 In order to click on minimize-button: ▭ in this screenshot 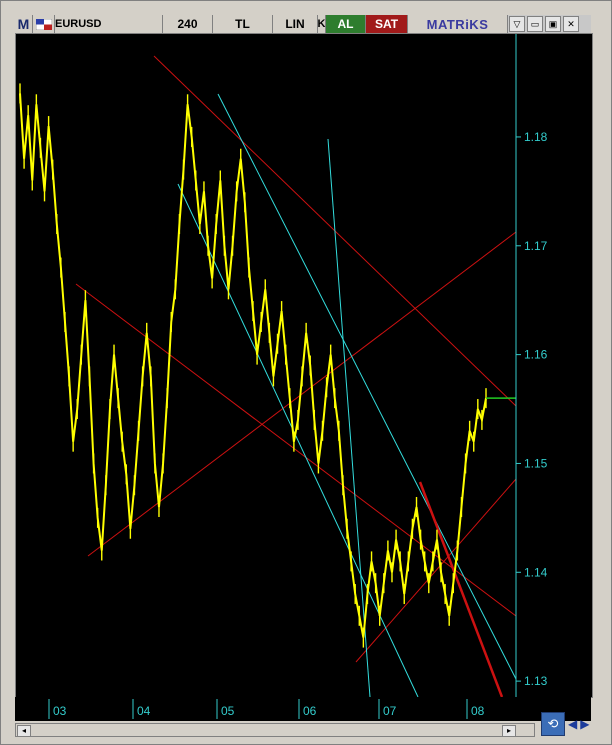, I will do `click(535, 24)`.